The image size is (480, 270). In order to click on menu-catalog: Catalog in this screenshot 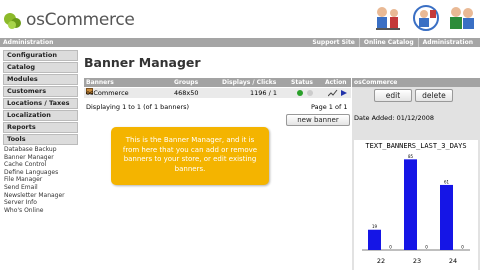, I will do `click(40, 67)`.